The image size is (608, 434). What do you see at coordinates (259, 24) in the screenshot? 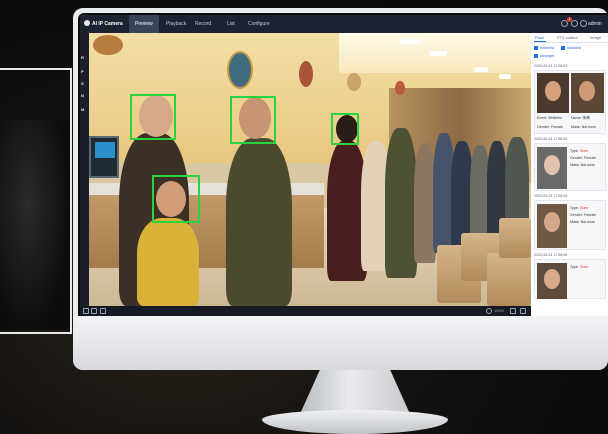
I see `tab-configure: Configure` at bounding box center [259, 24].